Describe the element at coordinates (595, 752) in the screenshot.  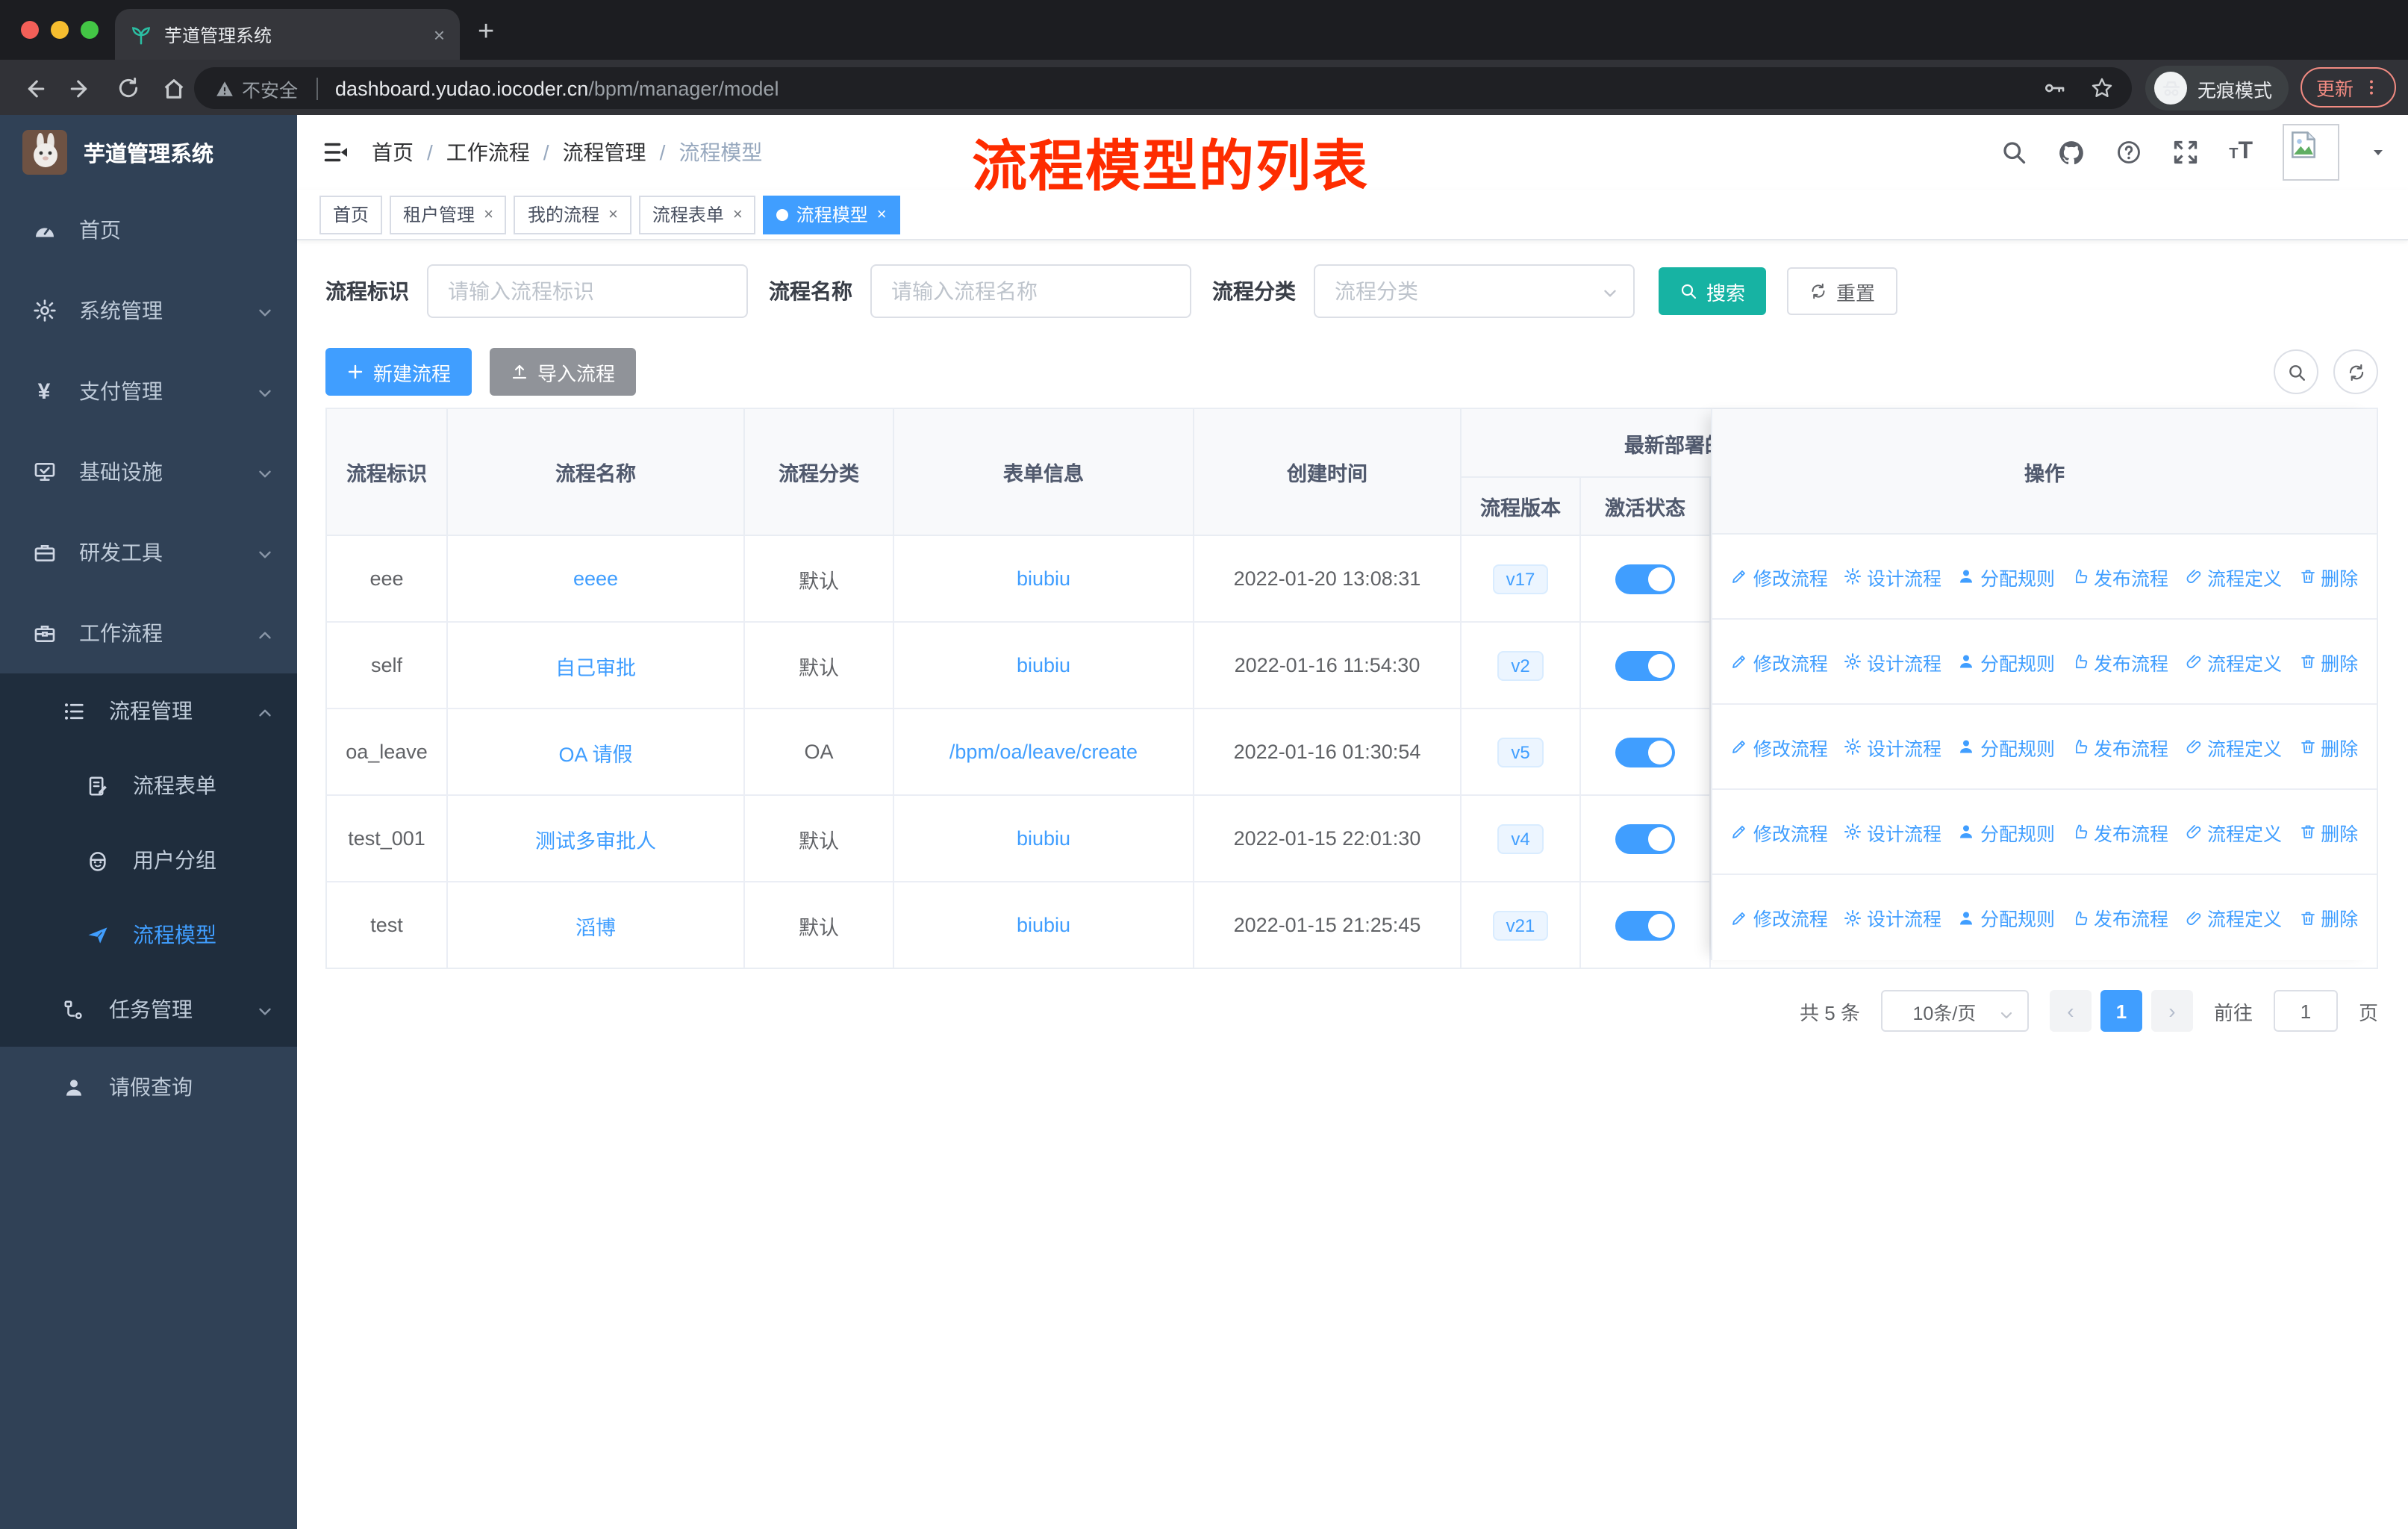
I see `process-name-link: OA 请假` at that location.